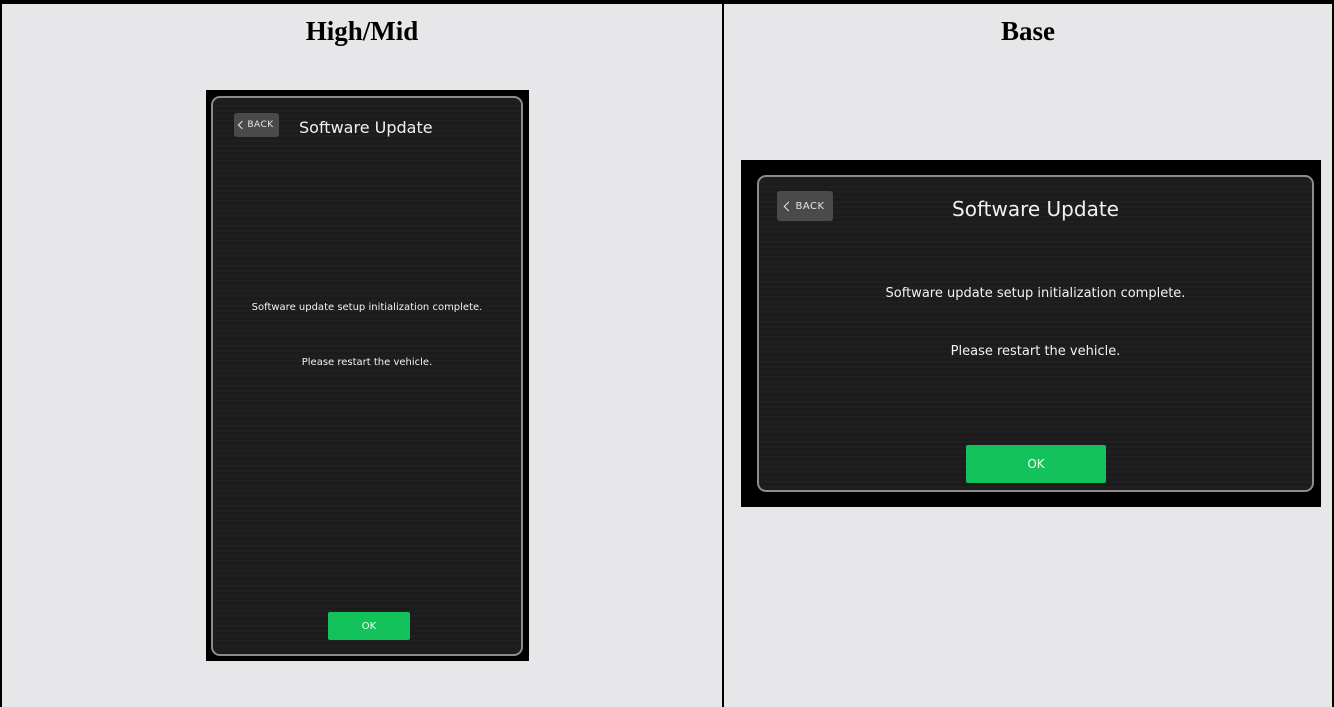 This screenshot has width=1334, height=707. What do you see at coordinates (362, 31) in the screenshot?
I see `column-title: High/Mid` at bounding box center [362, 31].